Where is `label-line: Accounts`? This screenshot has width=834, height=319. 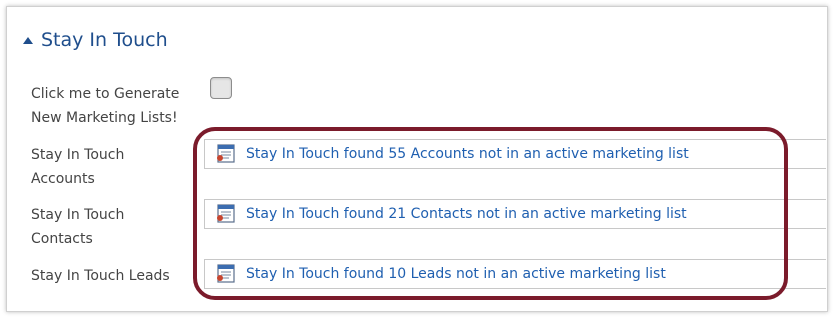 label-line: Accounts is located at coordinates (63, 179).